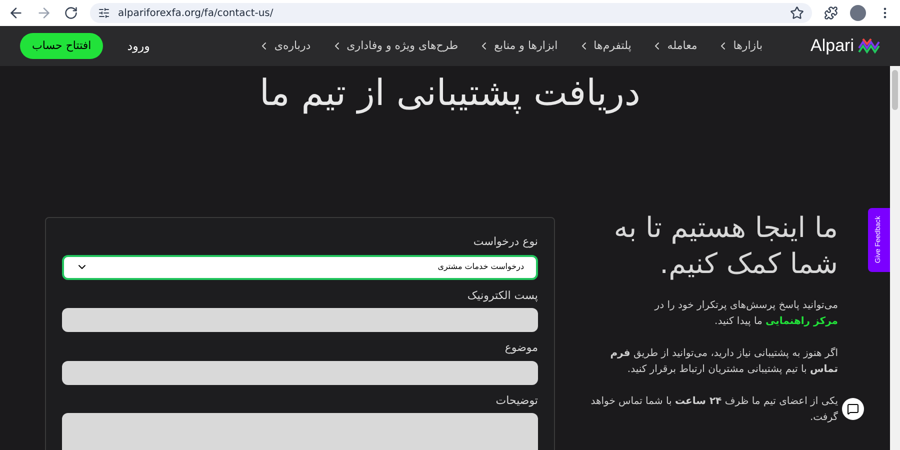 This screenshot has height=450, width=900. What do you see at coordinates (714, 410) in the screenshot?
I see `intro-paragraph: یکی از اعضای تیم ما ظرف ۲۴ ساعت با شما تماس خواهد گرفت.` at bounding box center [714, 410].